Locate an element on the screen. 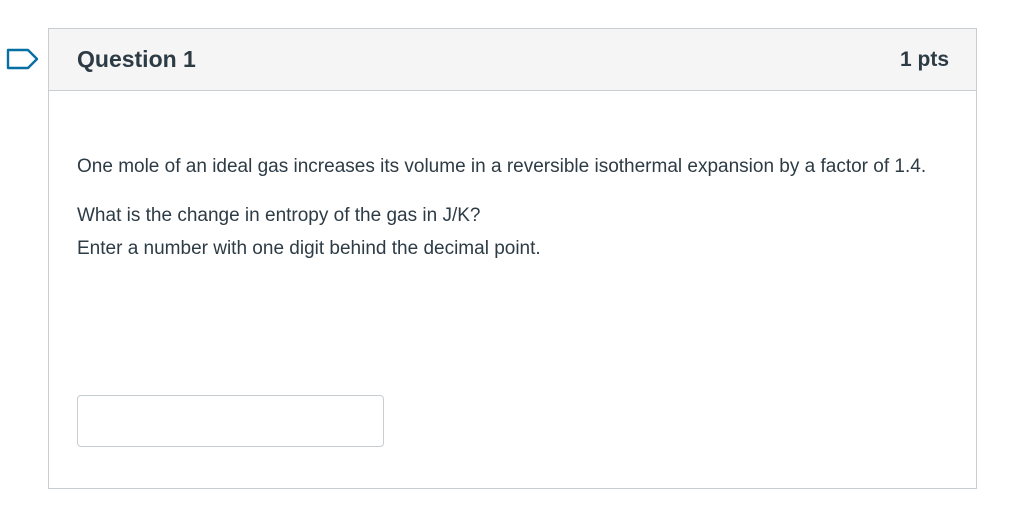 The height and width of the screenshot is (513, 1023). question-header: Question 1 1 pts is located at coordinates (512, 60).